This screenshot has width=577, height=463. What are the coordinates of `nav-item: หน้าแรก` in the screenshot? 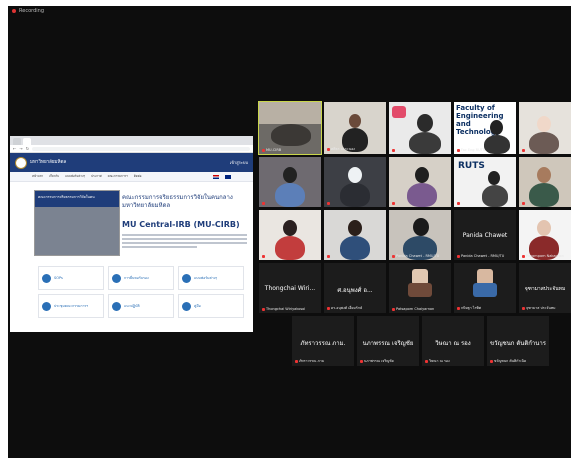 It's located at (37, 176).